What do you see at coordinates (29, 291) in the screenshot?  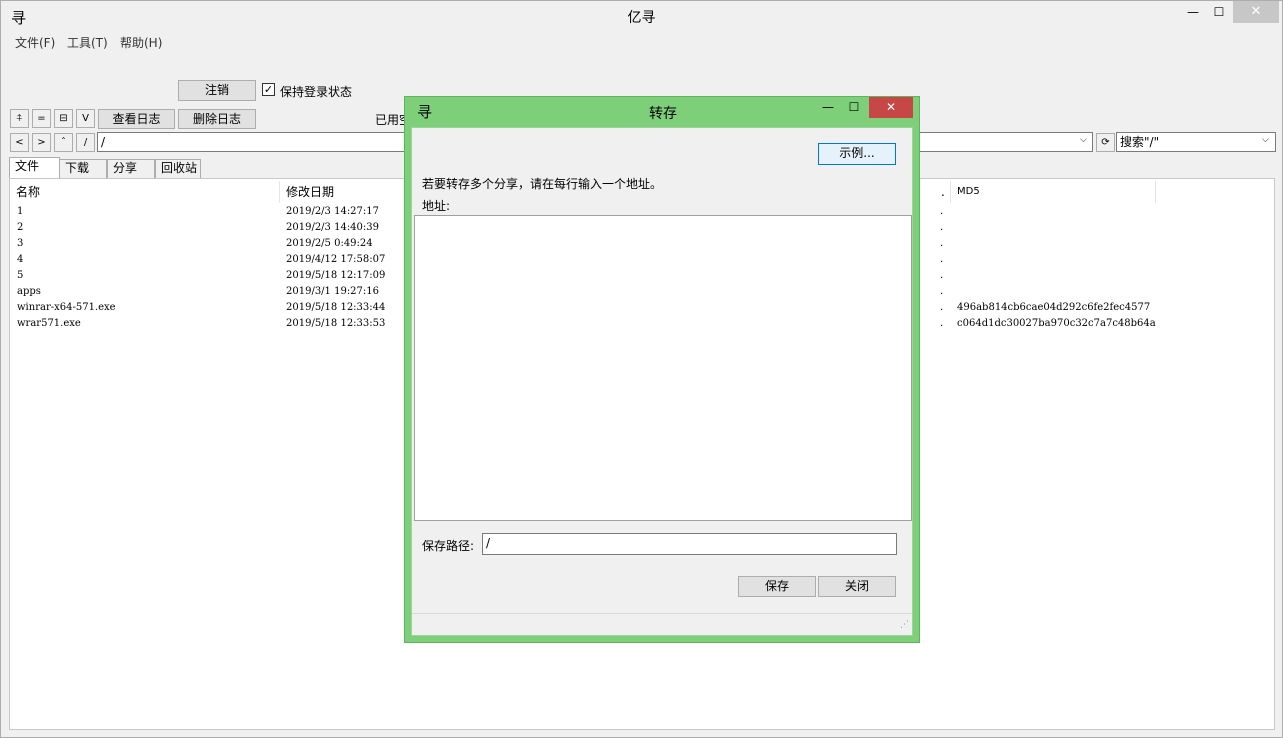 I see `file-name: apps` at bounding box center [29, 291].